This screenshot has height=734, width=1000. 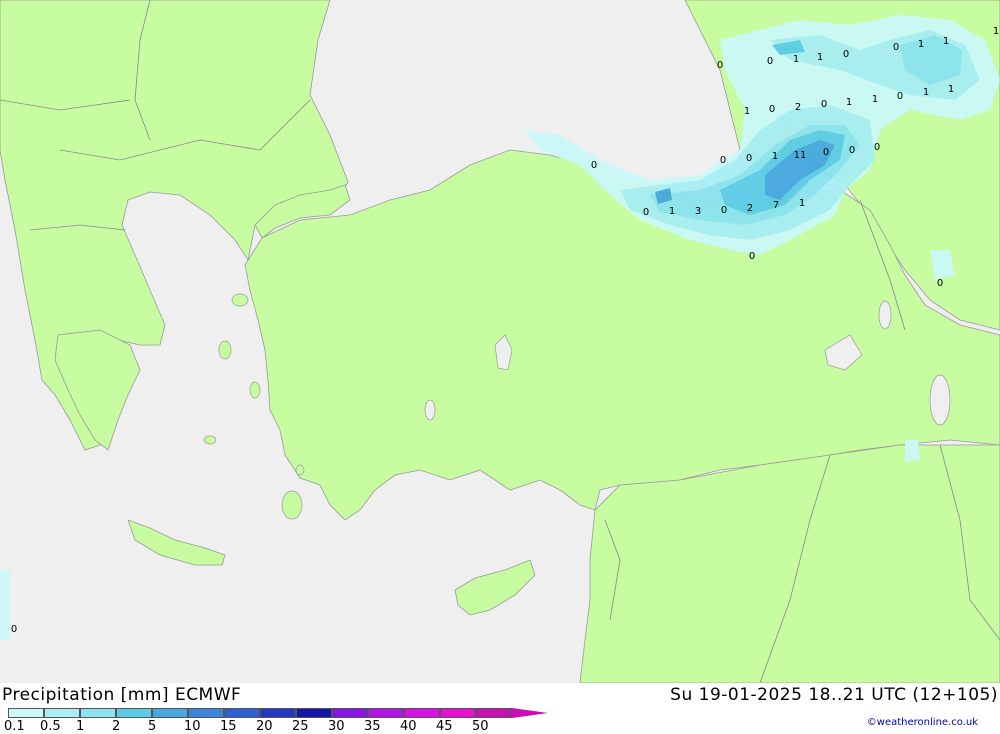 What do you see at coordinates (444, 726) in the screenshot?
I see `legend-label: 45` at bounding box center [444, 726].